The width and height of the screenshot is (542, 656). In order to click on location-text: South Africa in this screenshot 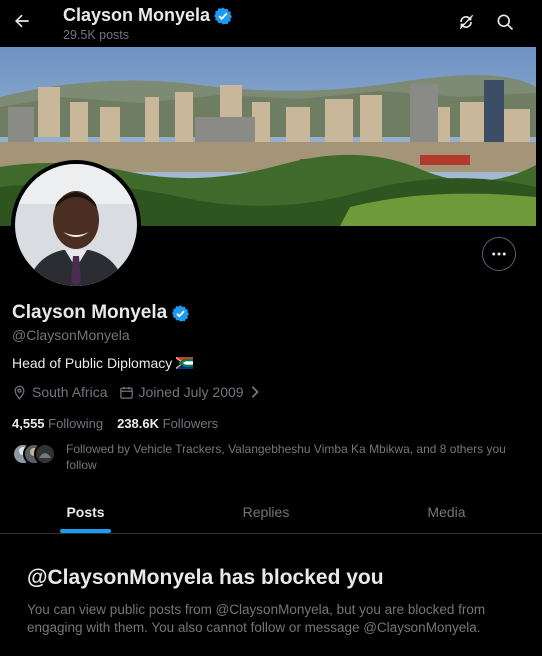, I will do `click(70, 392)`.